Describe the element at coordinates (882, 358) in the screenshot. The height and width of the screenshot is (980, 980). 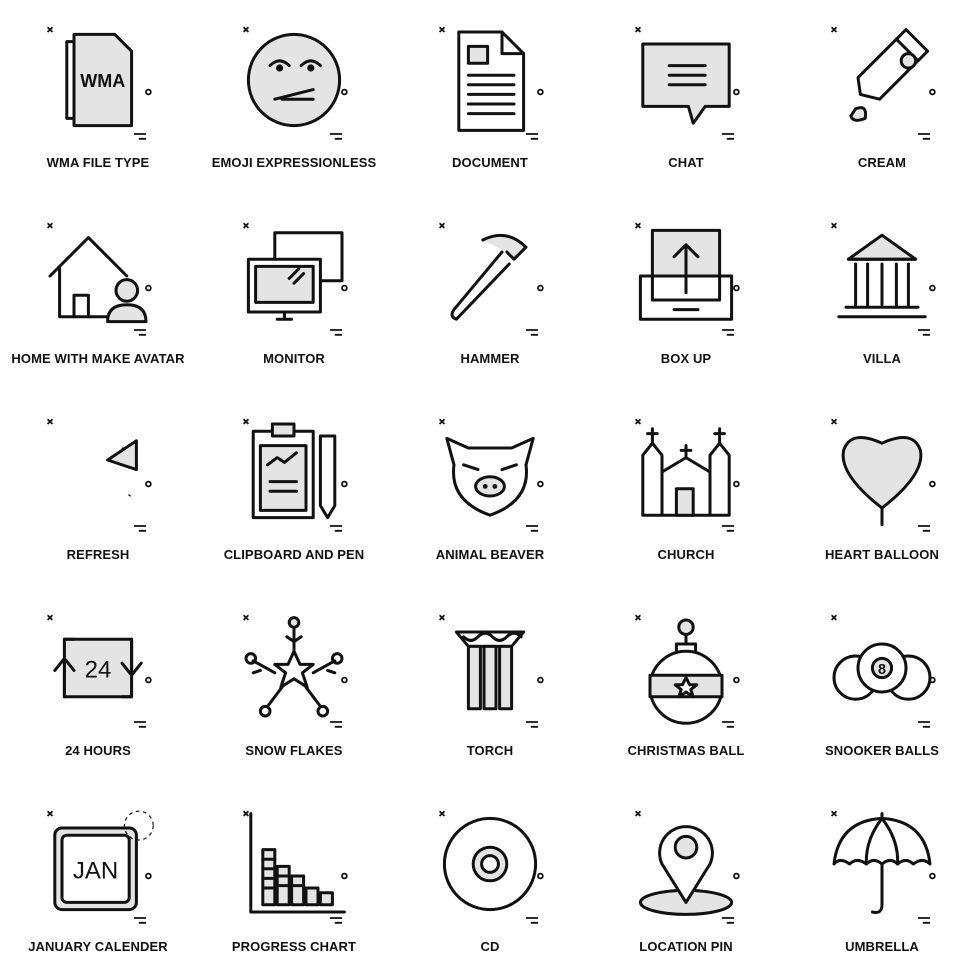
I see `icon-label: VILLA` at that location.